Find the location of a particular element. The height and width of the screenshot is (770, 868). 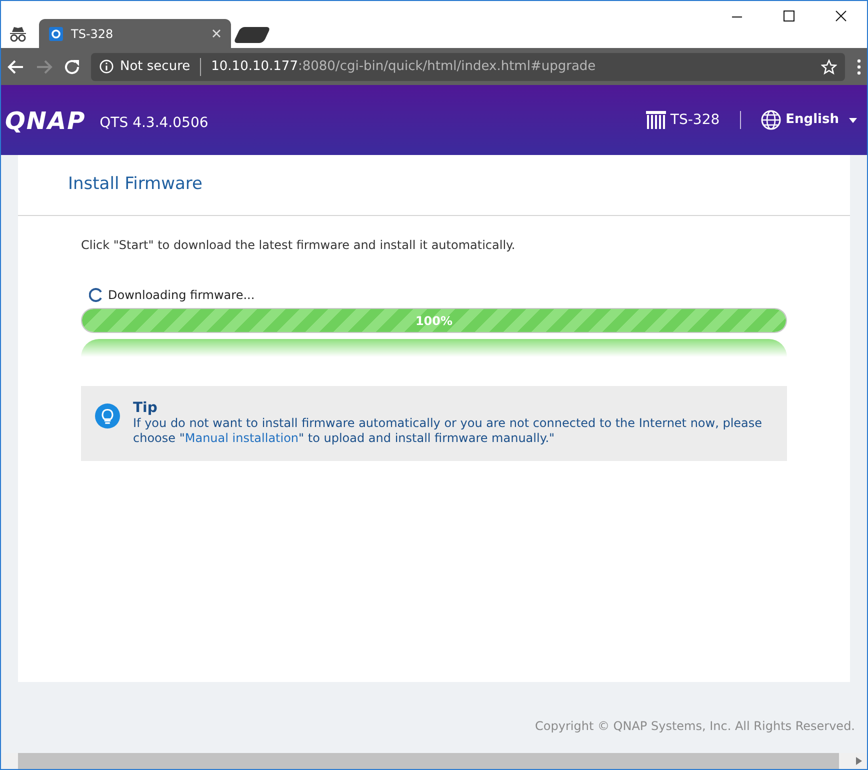

horizontal-scrollbar is located at coordinates (434, 761).